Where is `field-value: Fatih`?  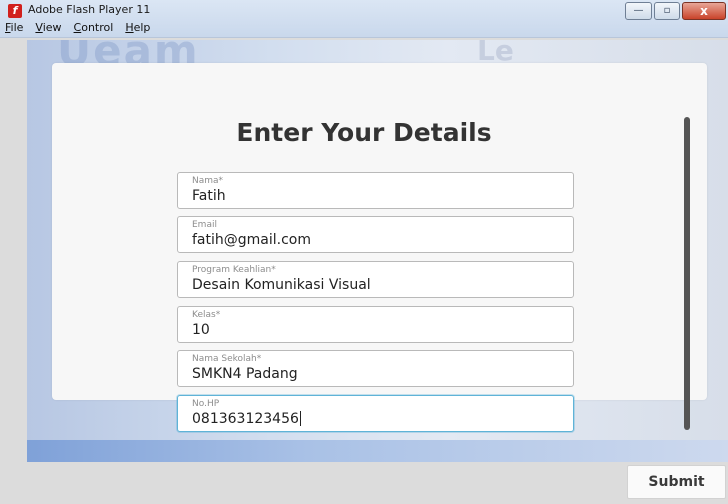 field-value: Fatih is located at coordinates (209, 196).